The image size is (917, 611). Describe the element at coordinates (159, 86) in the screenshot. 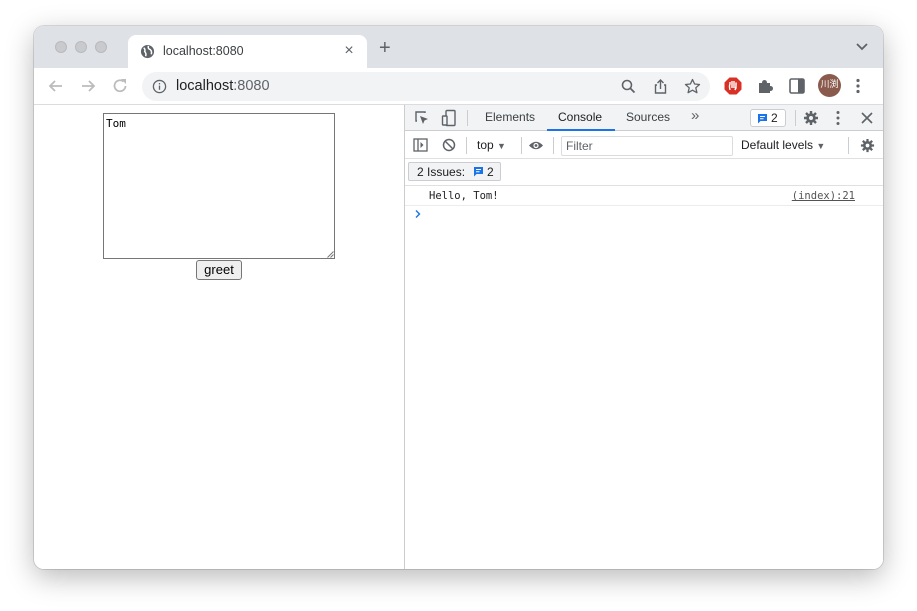

I see `info-icon` at that location.